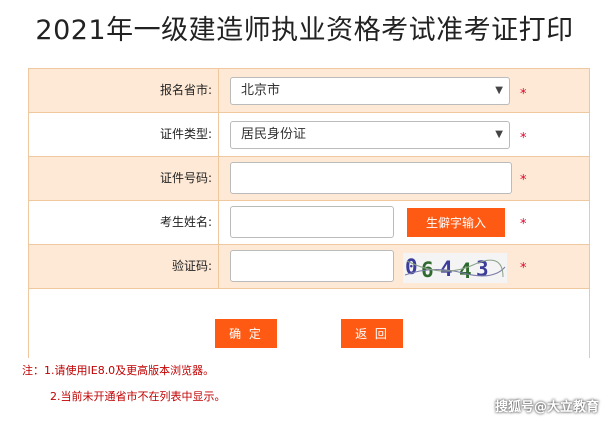 The height and width of the screenshot is (421, 609). What do you see at coordinates (124, 222) in the screenshot?
I see `name-label: 考生姓名:` at bounding box center [124, 222].